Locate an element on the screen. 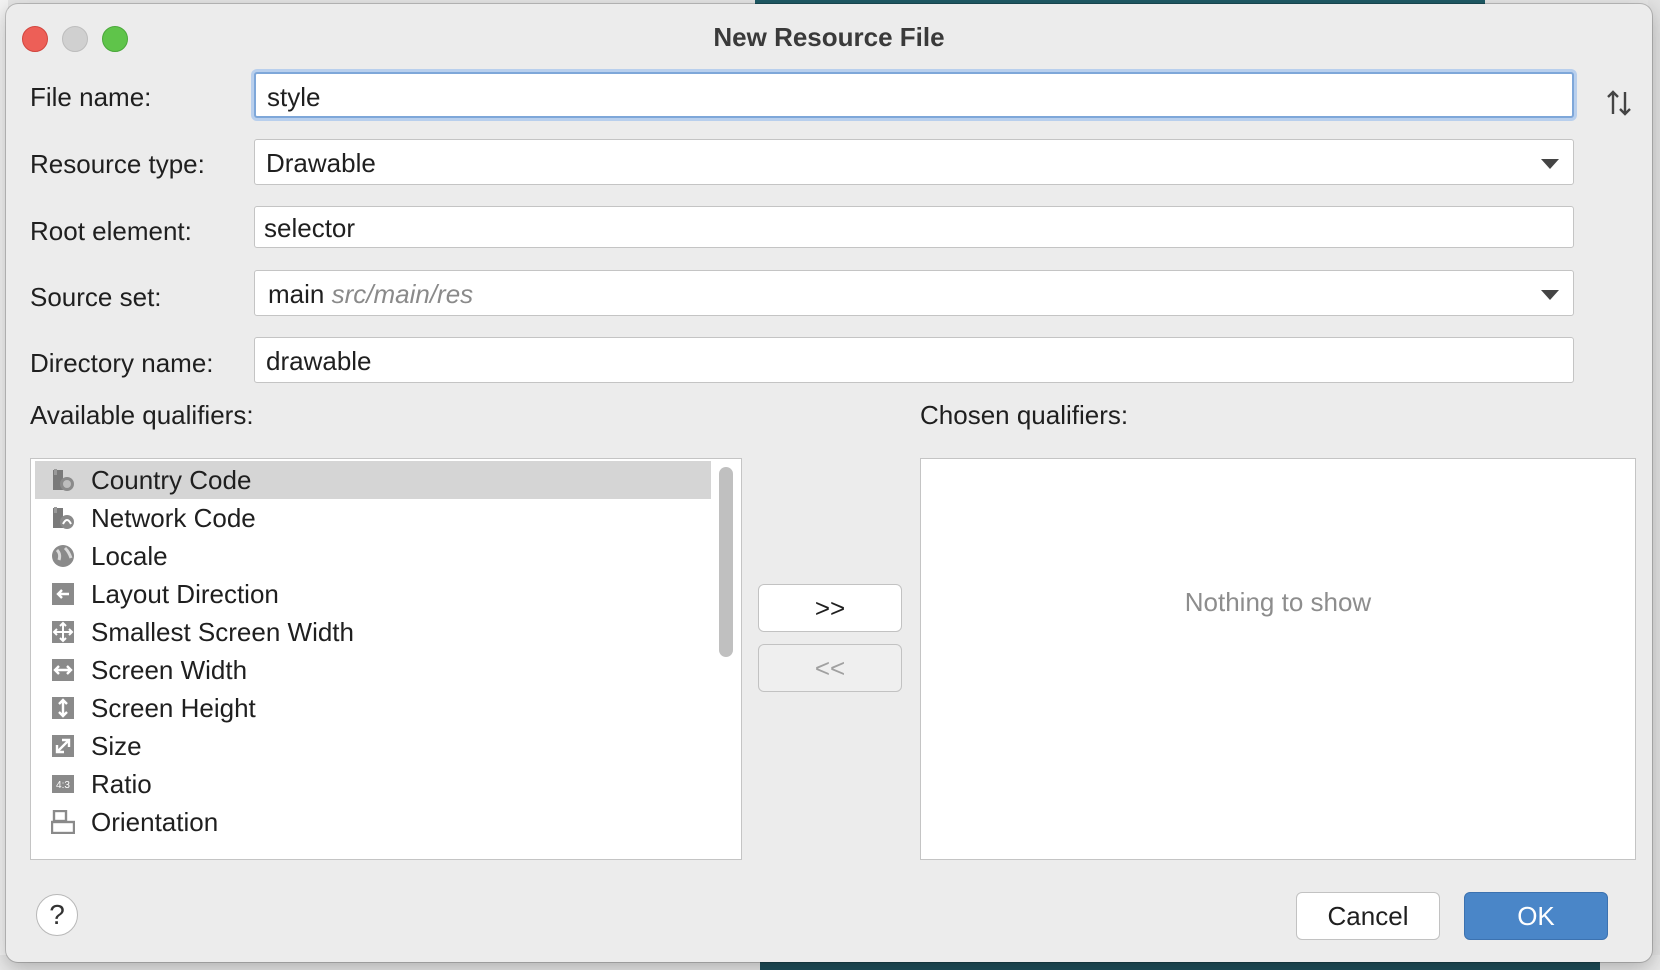 Image resolution: width=1660 pixels, height=970 pixels. list-item: Smallest Screen Width is located at coordinates (373, 632).